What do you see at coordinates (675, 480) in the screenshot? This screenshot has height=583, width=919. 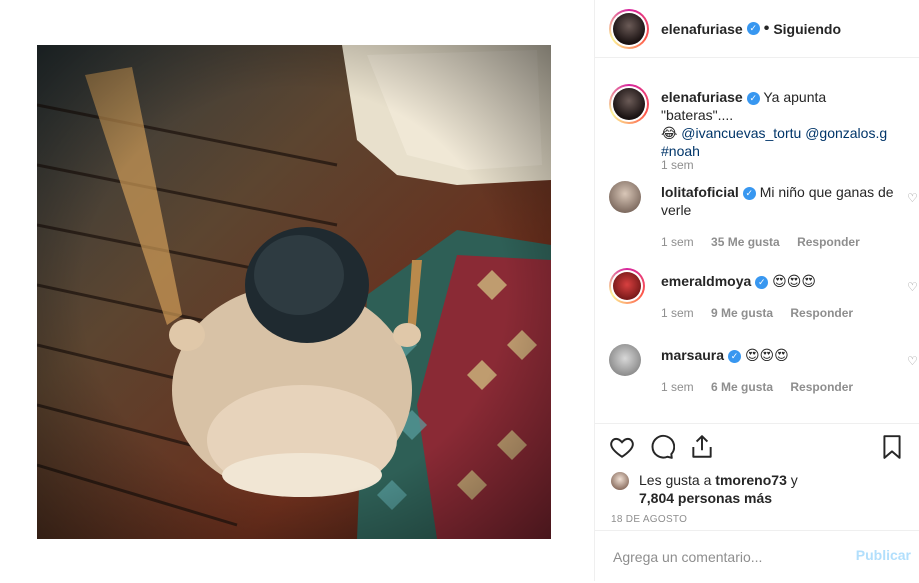 I see `likes-prefix: Les gusta a` at bounding box center [675, 480].